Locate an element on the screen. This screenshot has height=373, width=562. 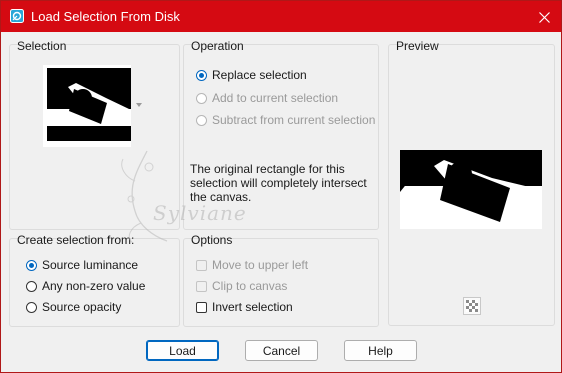
window-title: Load Selection From Disk is located at coordinates (105, 16).